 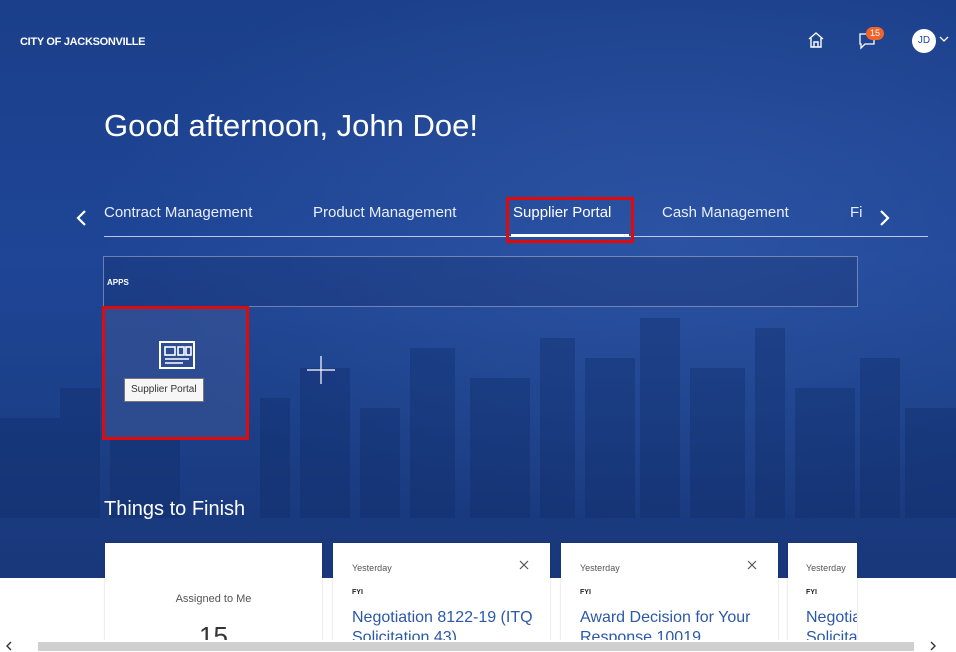 I want to click on plus-icon, so click(x=321, y=370).